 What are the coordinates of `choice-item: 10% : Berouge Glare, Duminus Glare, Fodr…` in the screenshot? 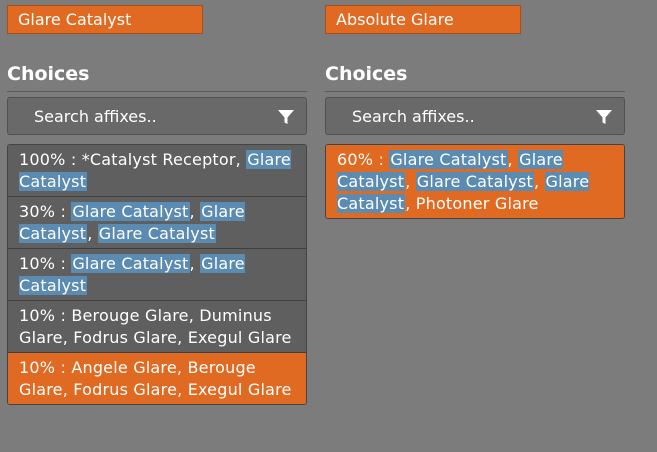 It's located at (157, 326).